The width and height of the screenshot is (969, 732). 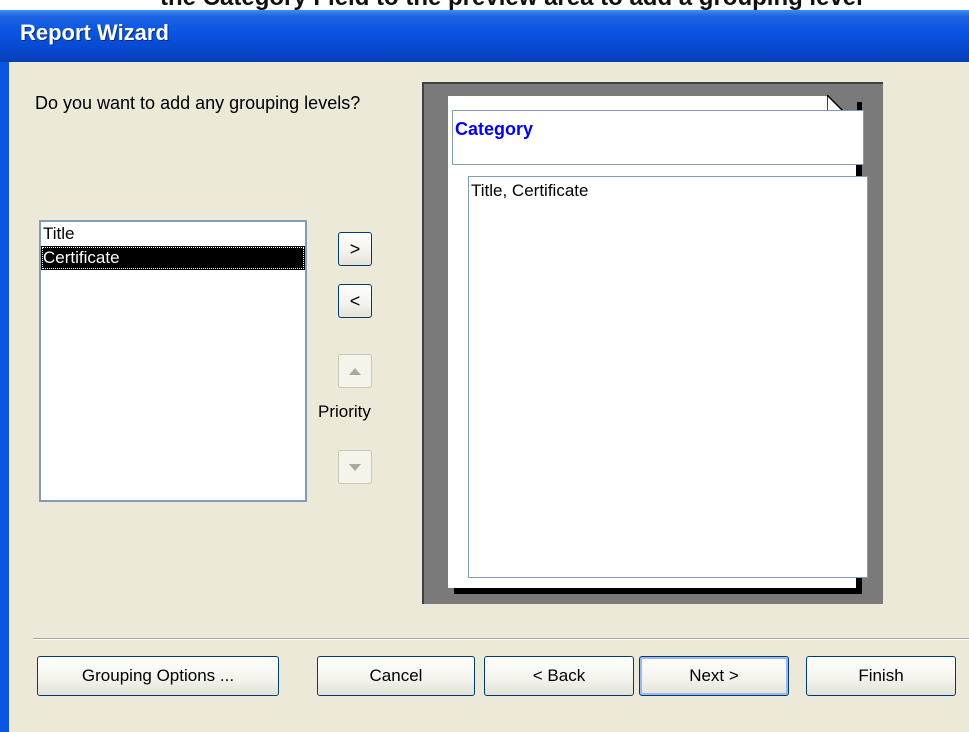 I want to click on next-button: Next >, so click(x=714, y=676).